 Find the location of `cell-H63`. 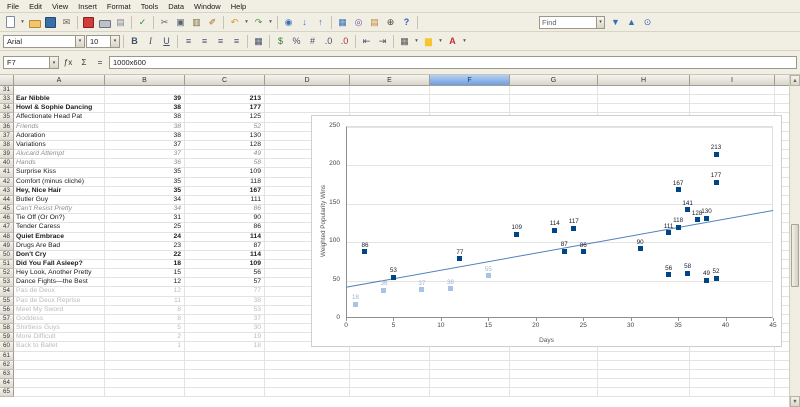

cell-H63 is located at coordinates (644, 374).